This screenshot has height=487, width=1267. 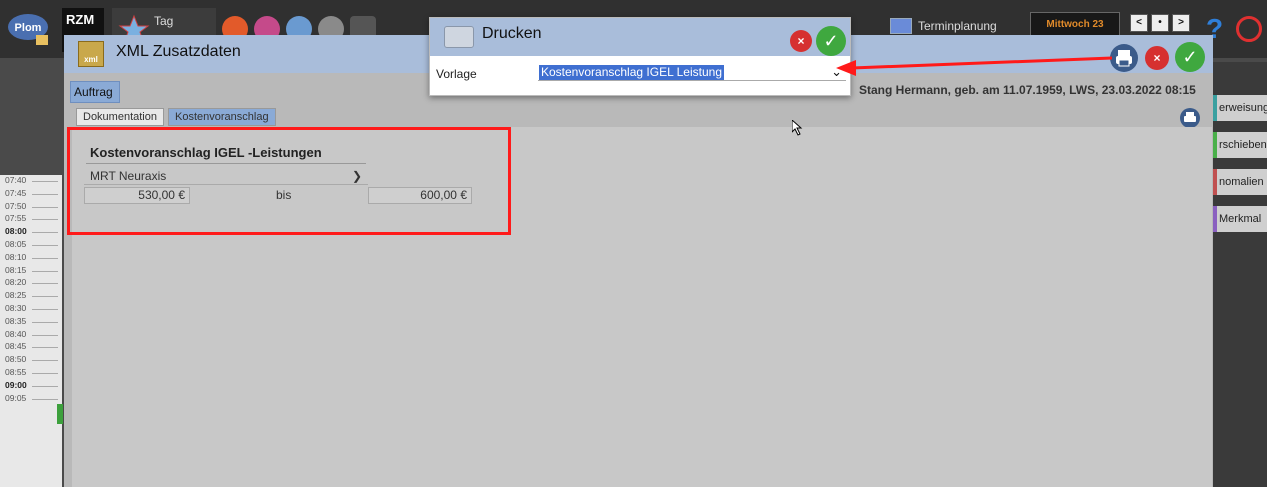 What do you see at coordinates (1240, 145) in the screenshot?
I see `side-button-verschieben: rschieben` at bounding box center [1240, 145].